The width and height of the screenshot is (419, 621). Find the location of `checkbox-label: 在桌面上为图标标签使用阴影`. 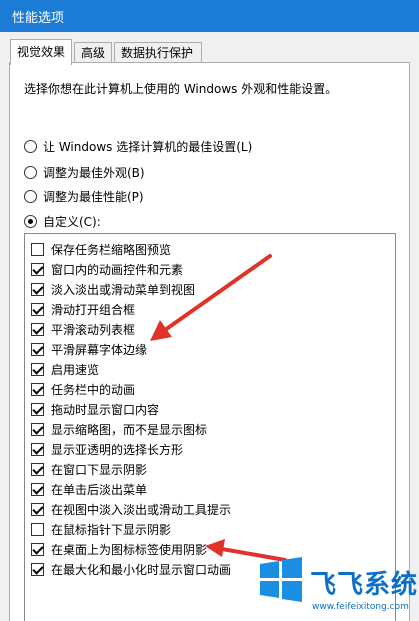

checkbox-label: 在桌面上为图标标签使用阴影 is located at coordinates (129, 549).